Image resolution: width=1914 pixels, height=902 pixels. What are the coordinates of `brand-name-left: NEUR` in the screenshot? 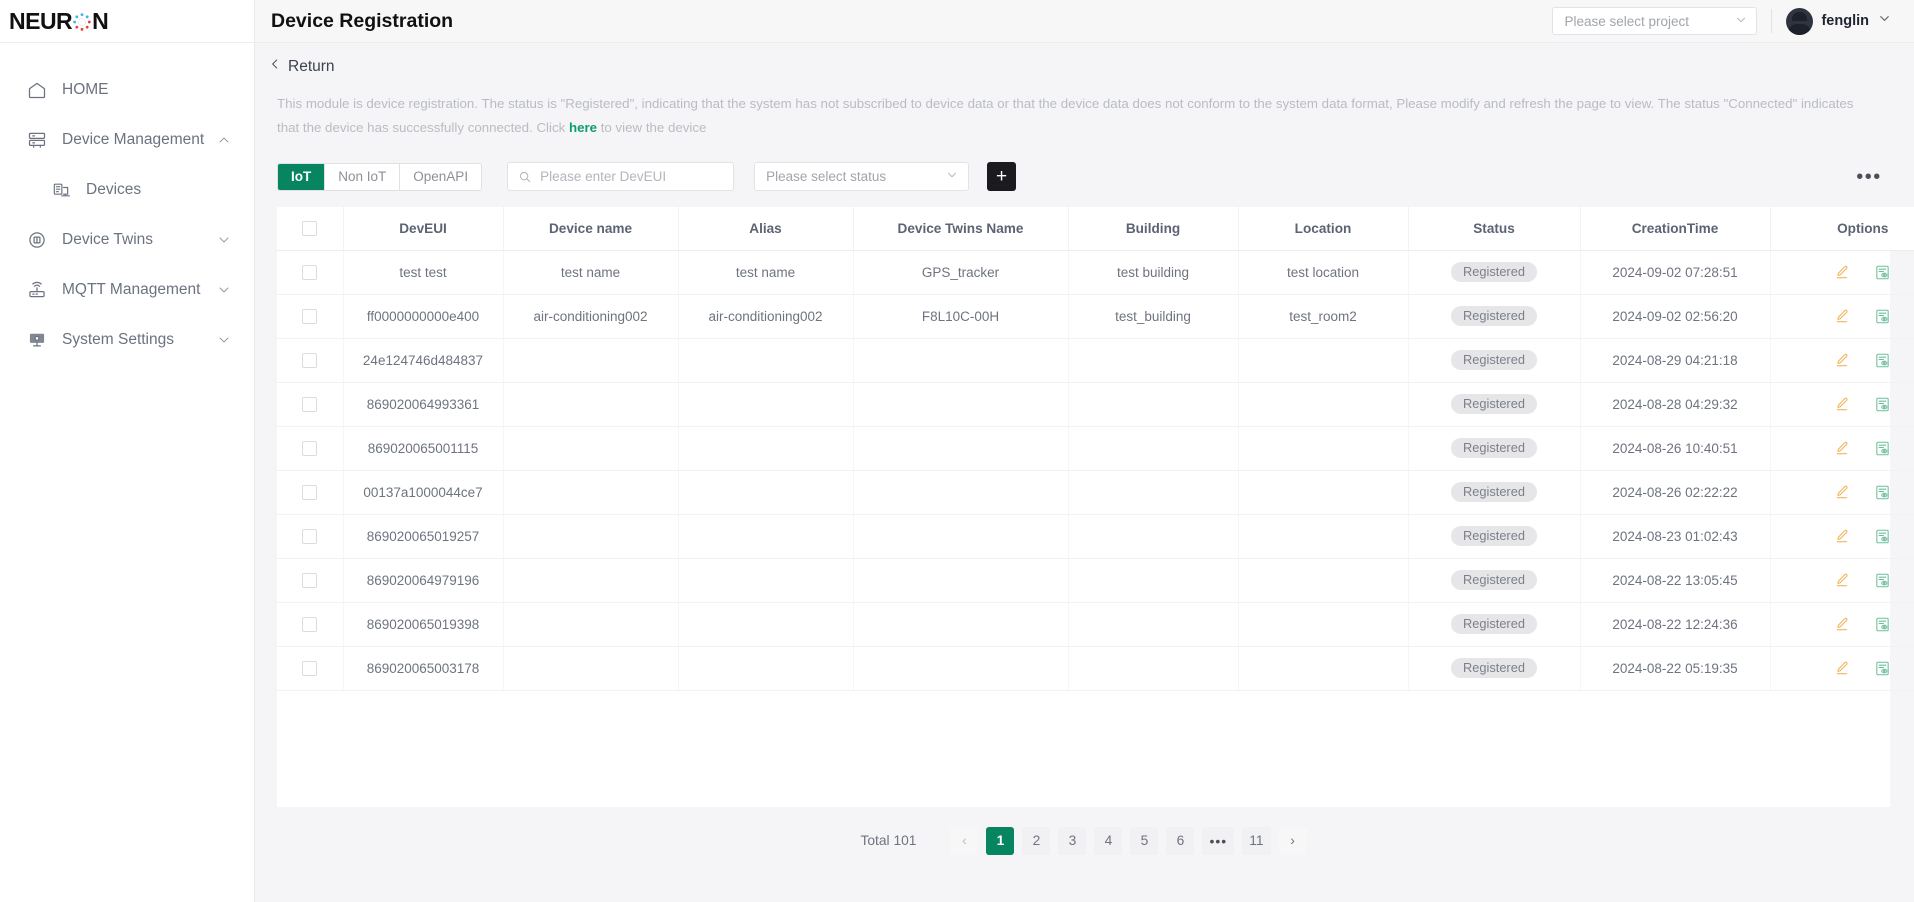 It's located at (41, 20).